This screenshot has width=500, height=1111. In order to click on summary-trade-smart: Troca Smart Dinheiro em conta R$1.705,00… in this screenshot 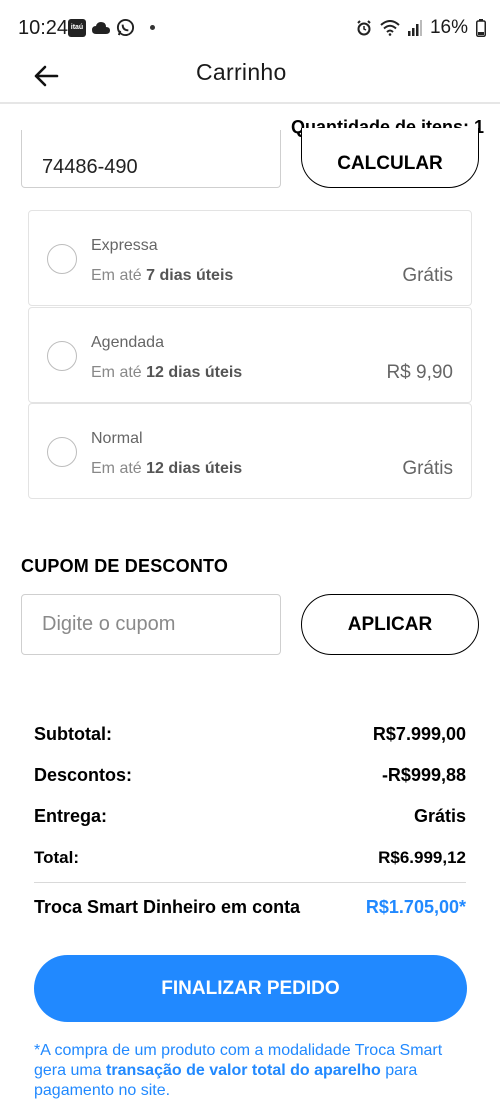, I will do `click(250, 907)`.